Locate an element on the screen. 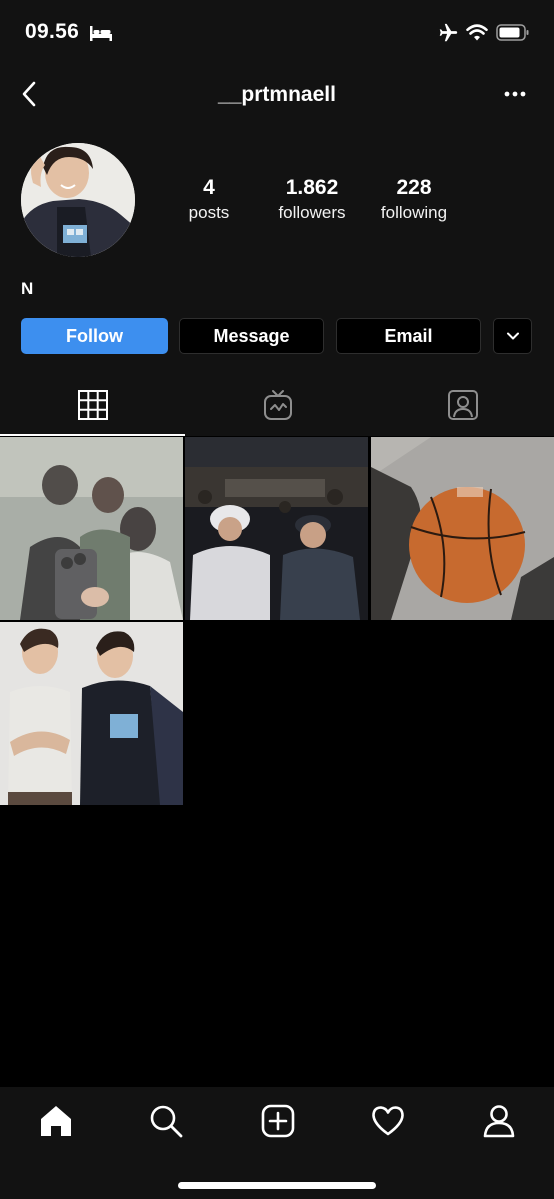 This screenshot has height=1199, width=554. tab-tagged is located at coordinates (462, 404).